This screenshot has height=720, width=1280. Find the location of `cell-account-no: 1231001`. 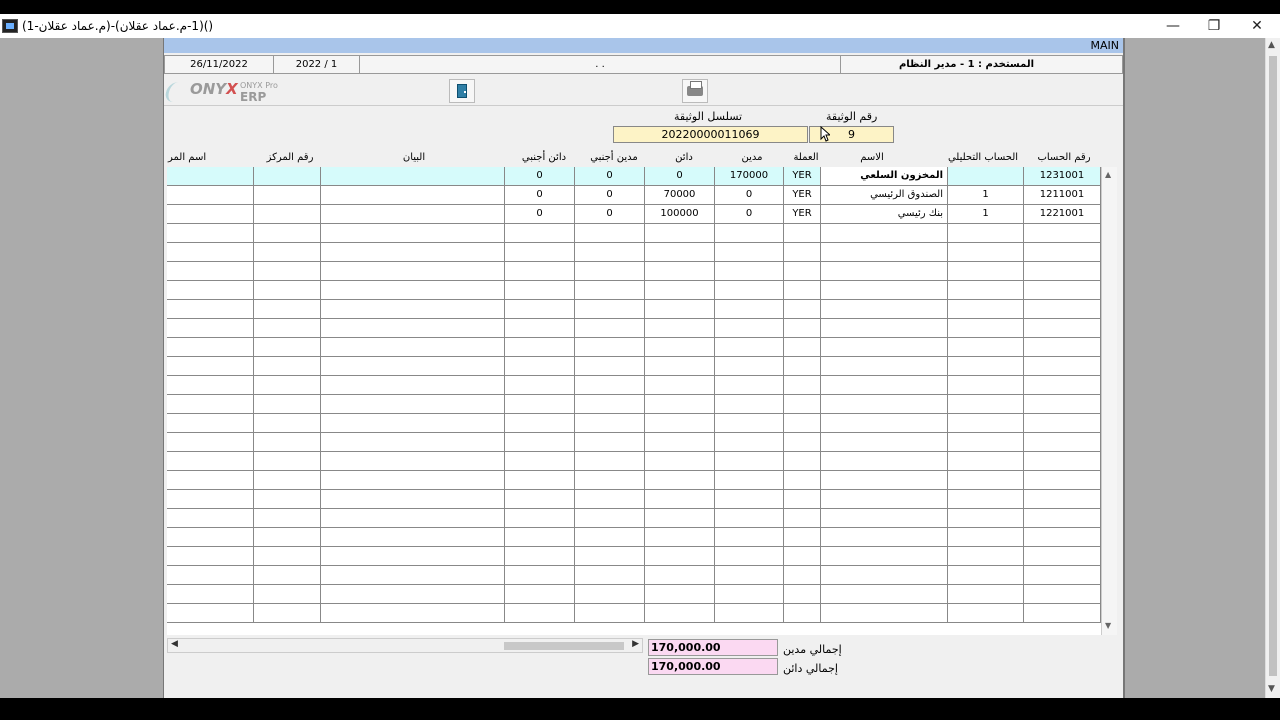

cell-account-no: 1231001 is located at coordinates (1062, 176).